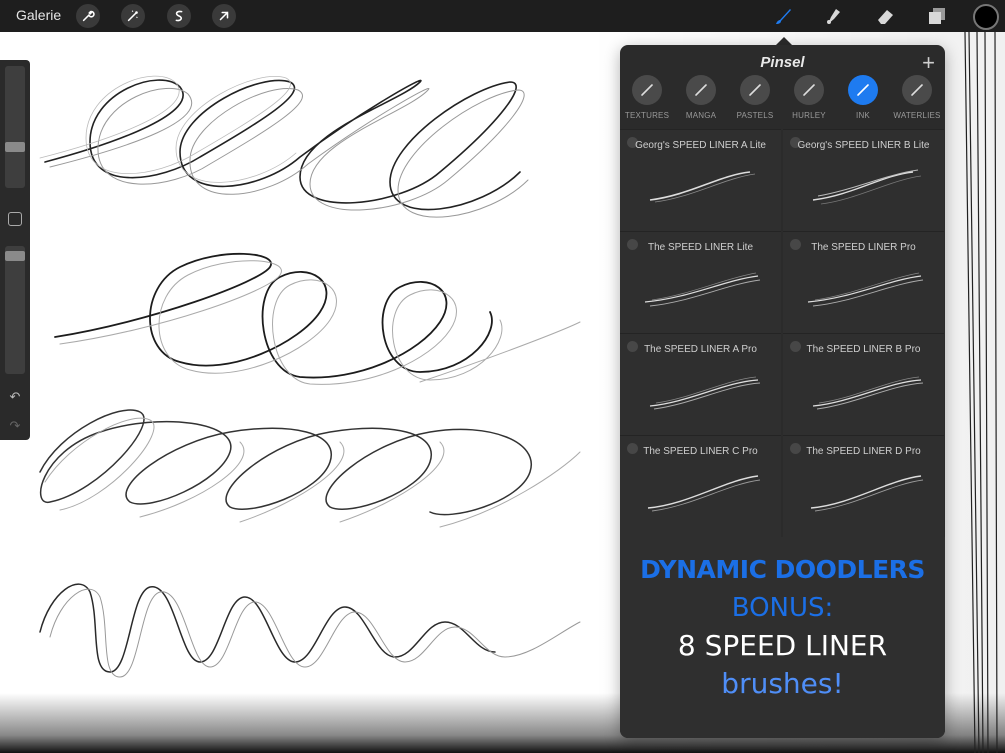 This screenshot has height=753, width=1005. Describe the element at coordinates (15, 310) in the screenshot. I see `opacity-slider` at that location.